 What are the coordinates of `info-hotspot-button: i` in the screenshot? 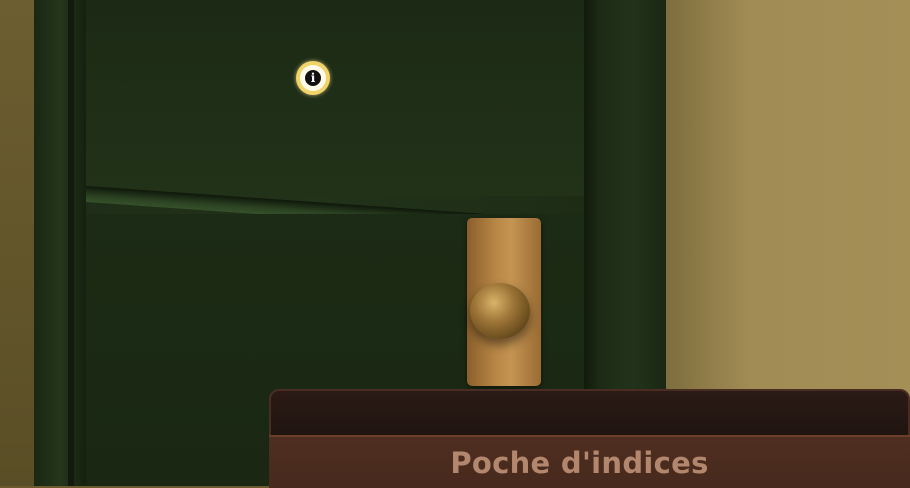 It's located at (313, 78).